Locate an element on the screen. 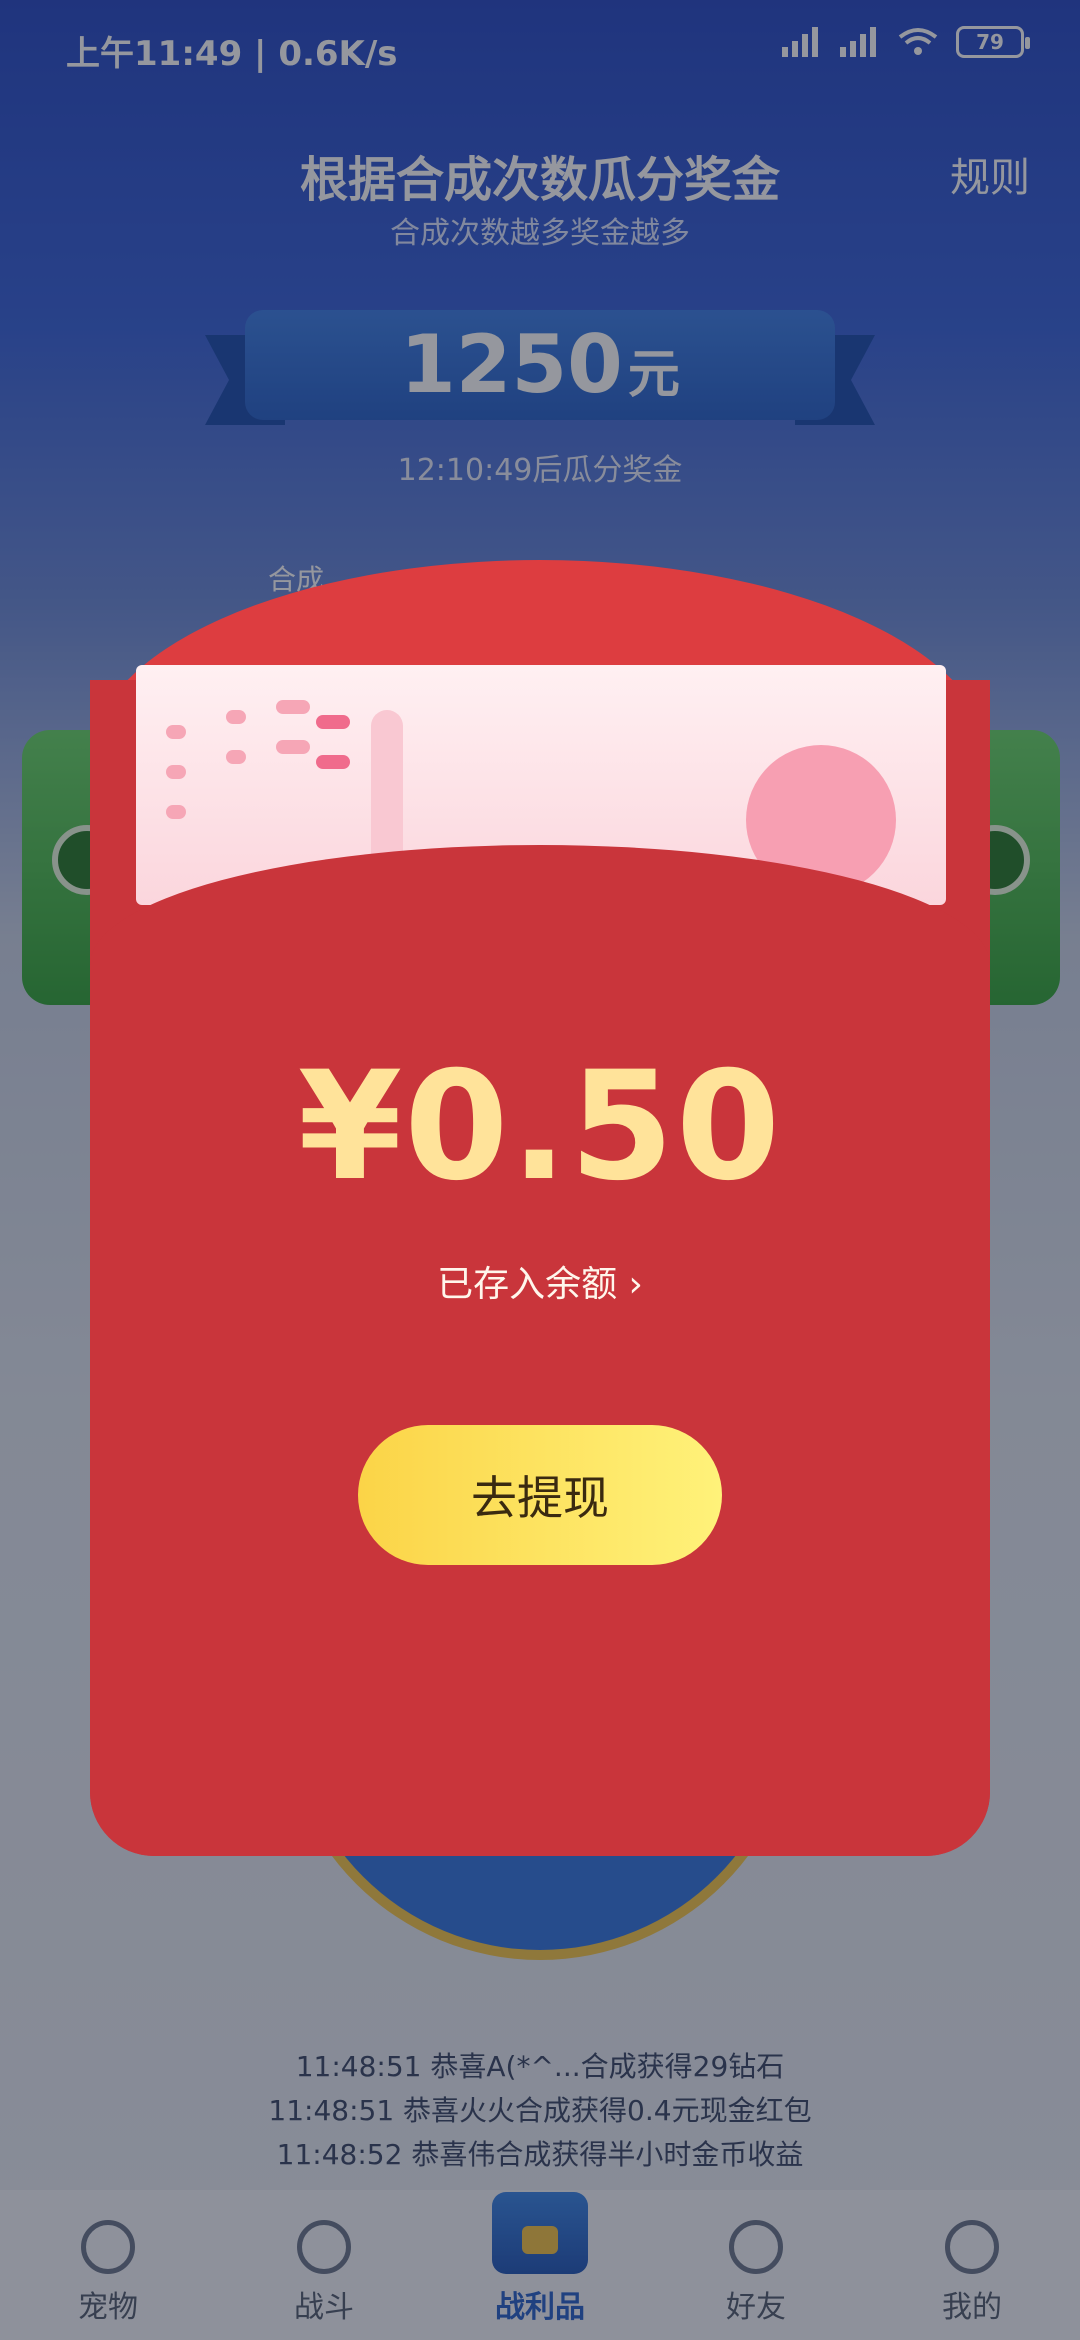  reward-amount: ¥0.50 is located at coordinates (540, 1127).